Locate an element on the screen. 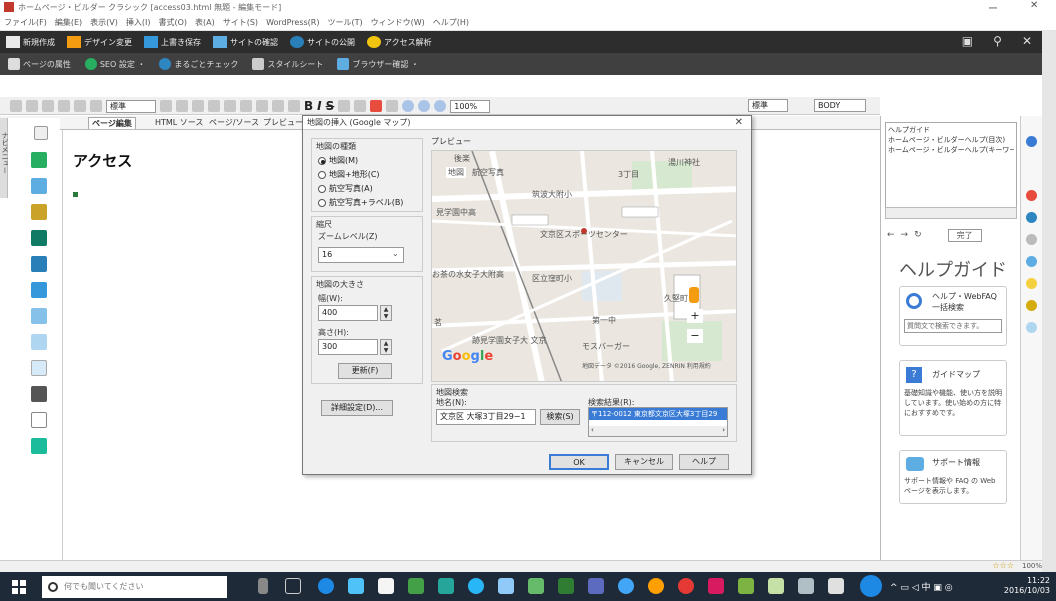 Image resolution: width=1056 pixels, height=601 pixels. ok-button: OK is located at coordinates (579, 462).